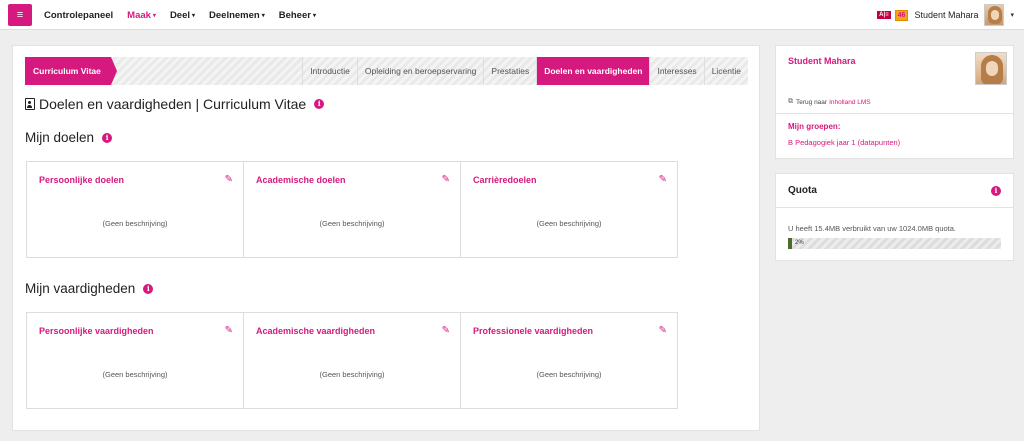  What do you see at coordinates (676, 71) in the screenshot?
I see `tab-interesses: Interesses` at bounding box center [676, 71].